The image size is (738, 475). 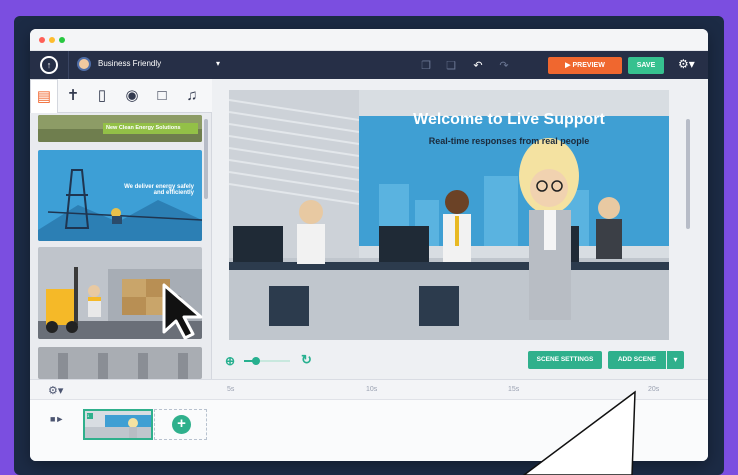 What do you see at coordinates (449, 141) in the screenshot?
I see `scene-subtitle: Real-time responses from real people` at bounding box center [449, 141].